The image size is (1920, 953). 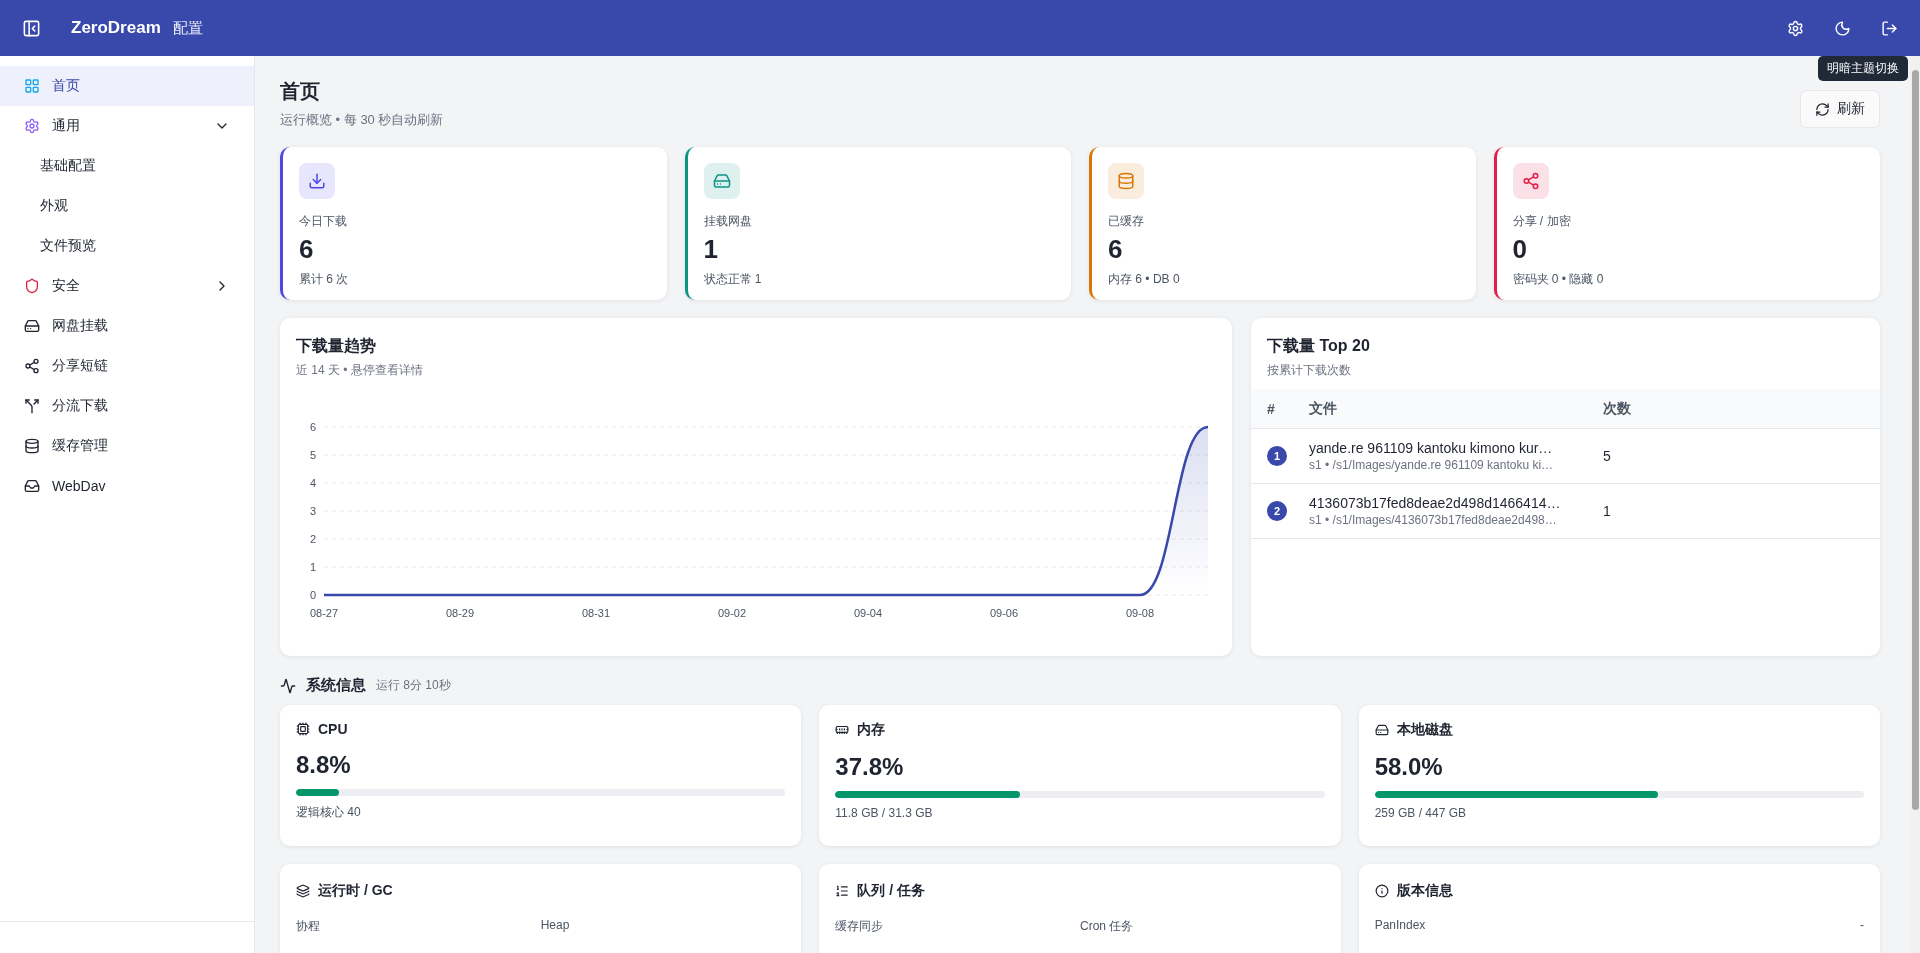 I want to click on theme-toggle-button, so click(x=1842, y=28).